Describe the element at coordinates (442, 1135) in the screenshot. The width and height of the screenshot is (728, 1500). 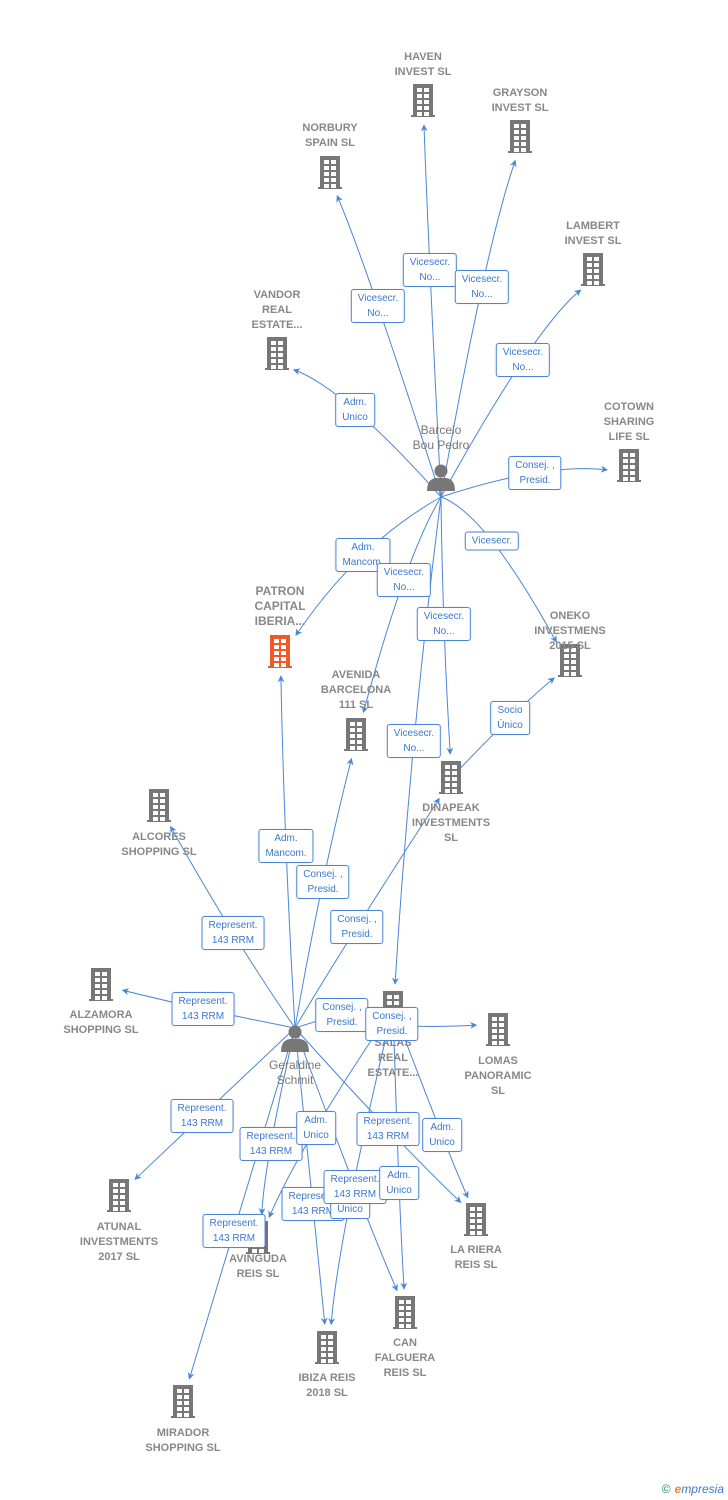
I see `edge-label-salas-lariera: Adm. Unico` at that location.